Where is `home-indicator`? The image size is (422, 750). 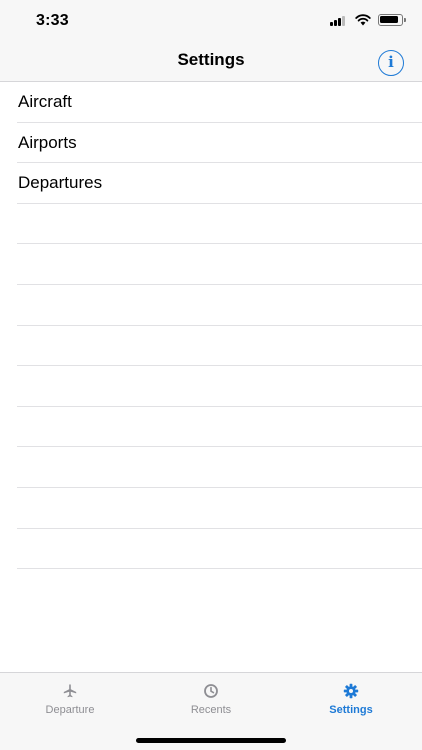
home-indicator is located at coordinates (211, 740).